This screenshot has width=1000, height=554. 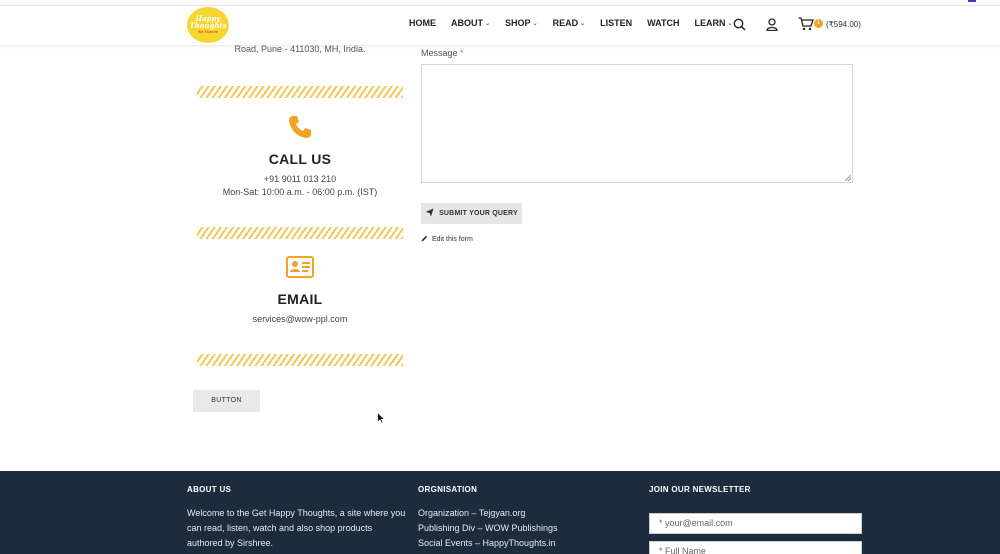 I want to click on email-title: EMAIL, so click(x=300, y=299).